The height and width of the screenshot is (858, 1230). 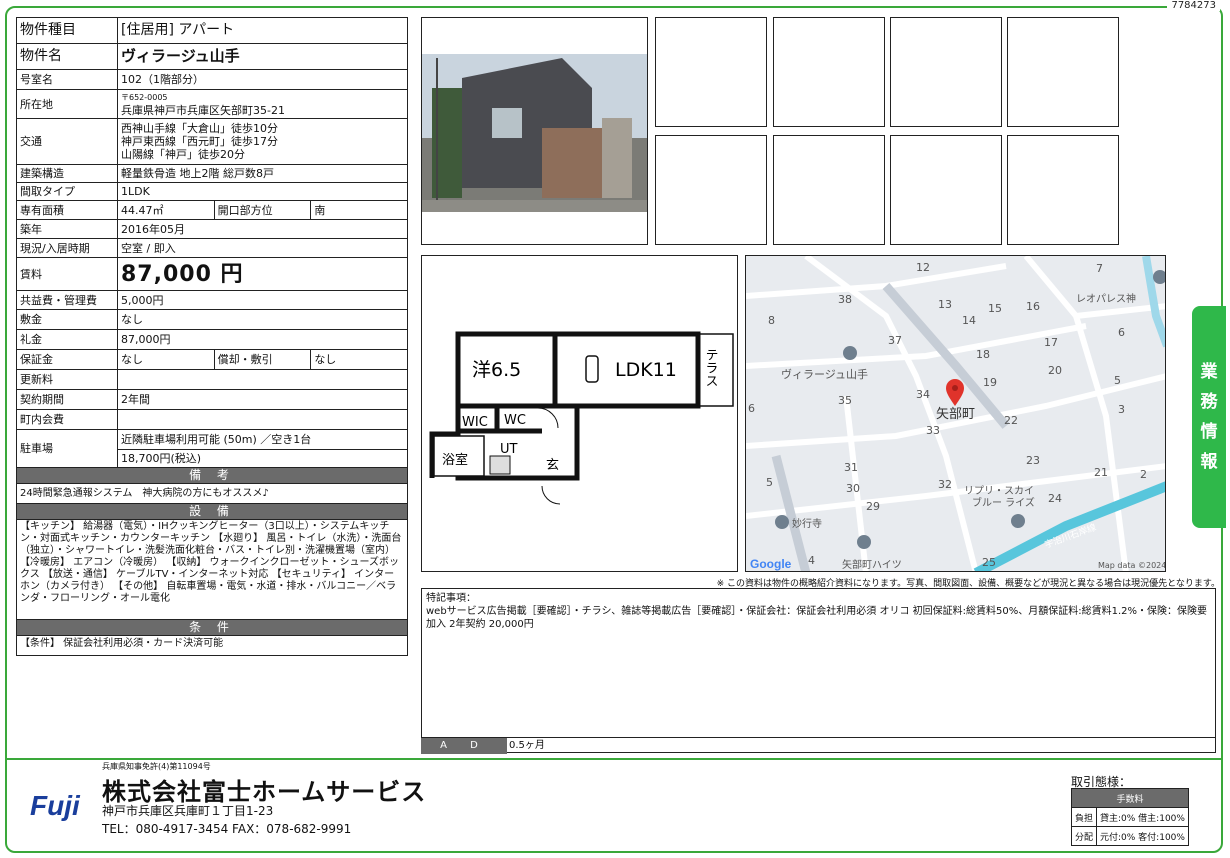 I want to click on svg-text: 5, so click(x=1117, y=380).